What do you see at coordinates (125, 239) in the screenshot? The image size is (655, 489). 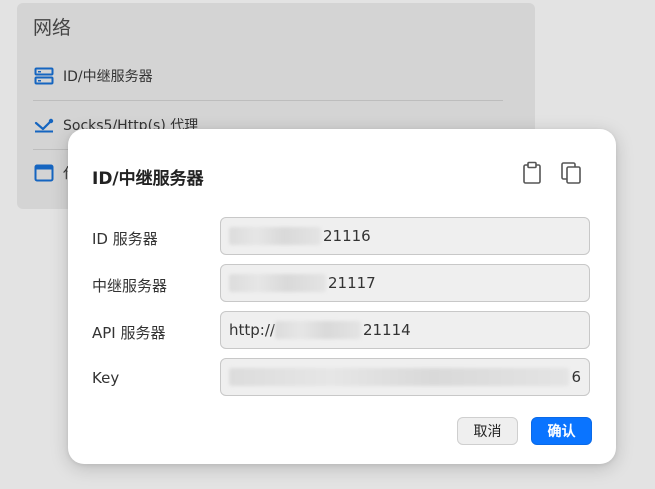 I see `id-server-label: ID 服务器` at bounding box center [125, 239].